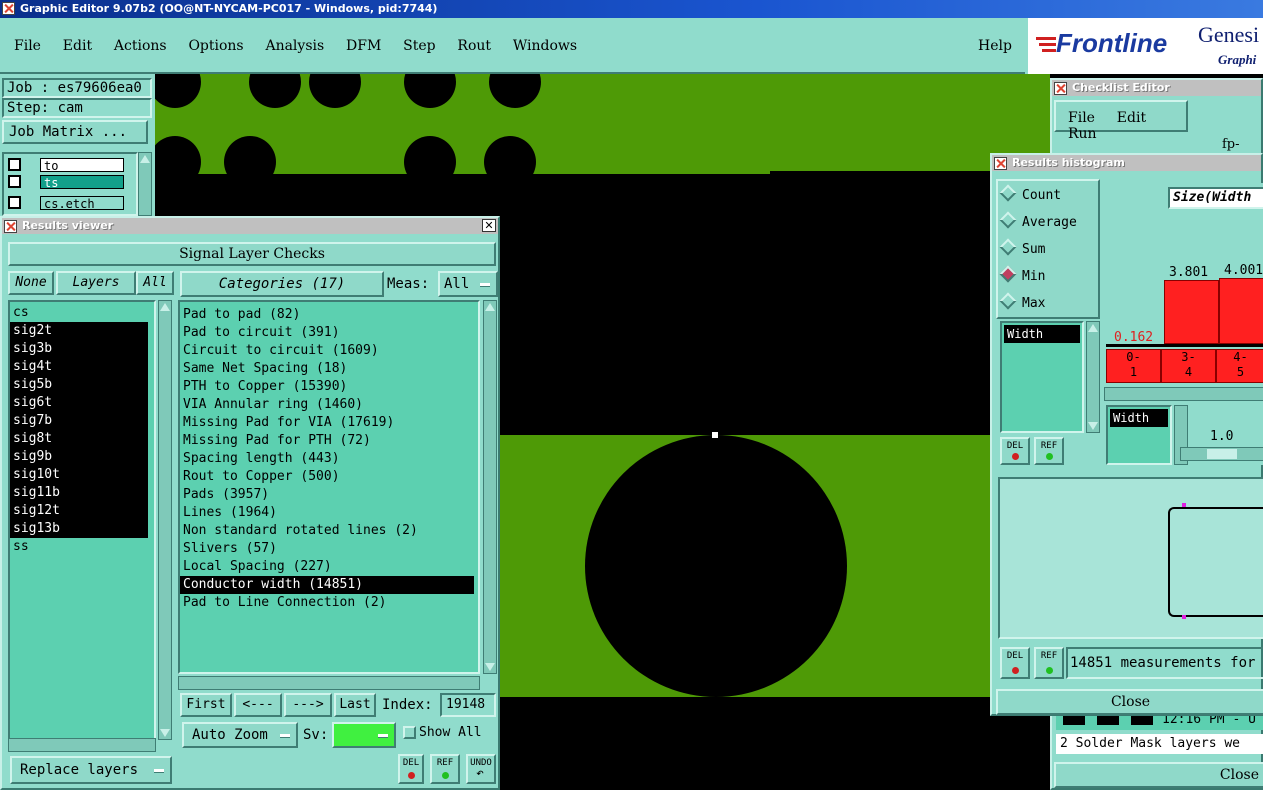  I want to click on layer-item: cs, so click(82, 313).